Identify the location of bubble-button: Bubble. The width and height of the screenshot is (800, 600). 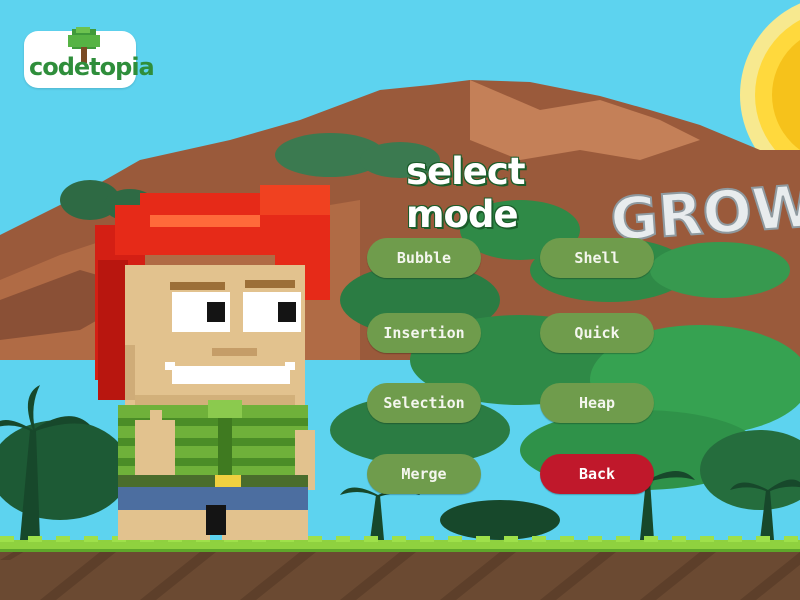
(424, 258).